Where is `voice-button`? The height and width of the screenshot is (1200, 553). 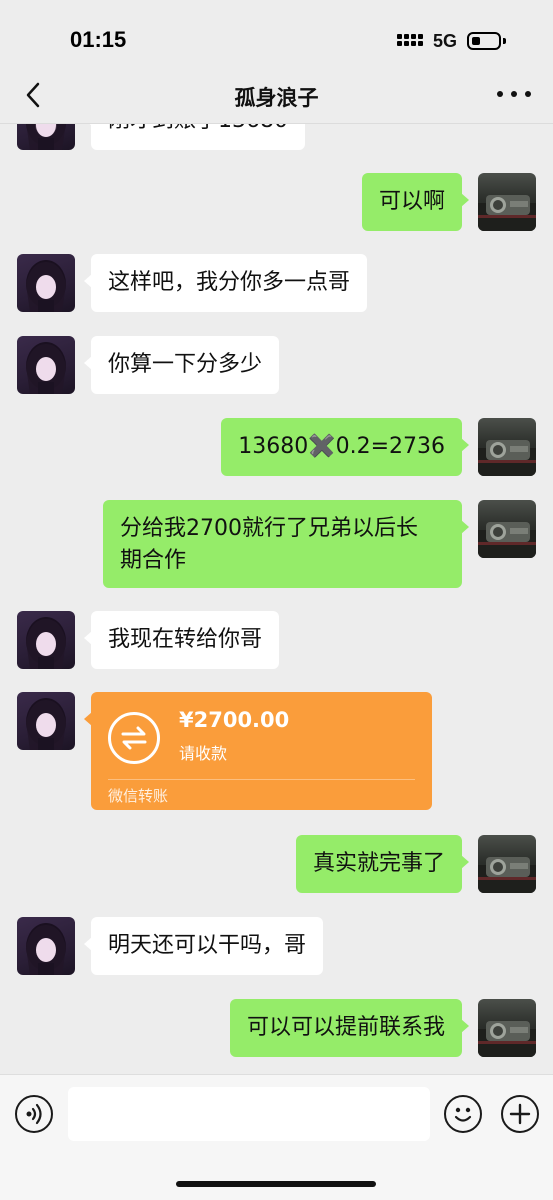
voice-button is located at coordinates (34, 1114).